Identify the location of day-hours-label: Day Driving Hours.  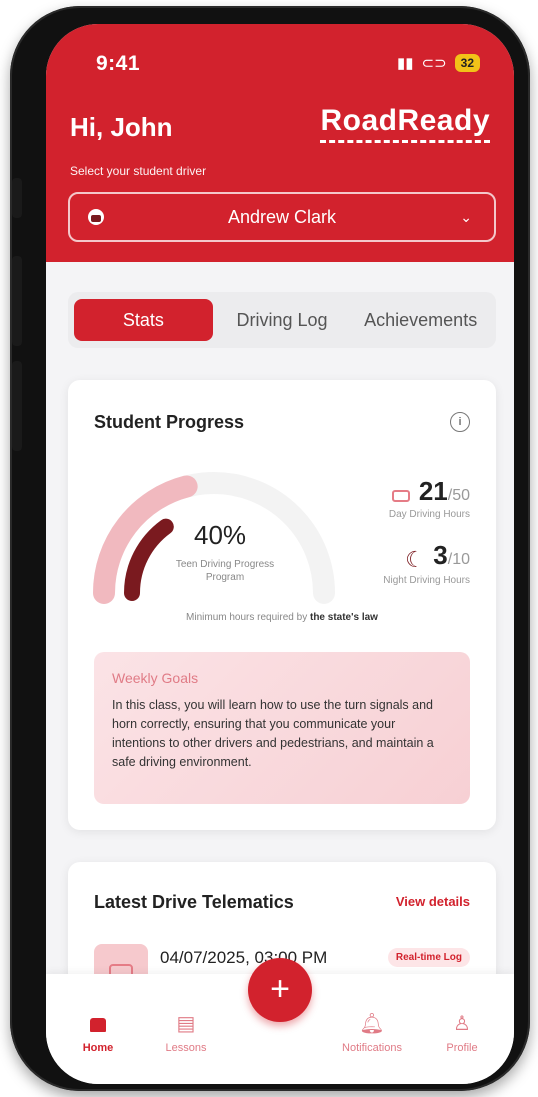
(429, 514).